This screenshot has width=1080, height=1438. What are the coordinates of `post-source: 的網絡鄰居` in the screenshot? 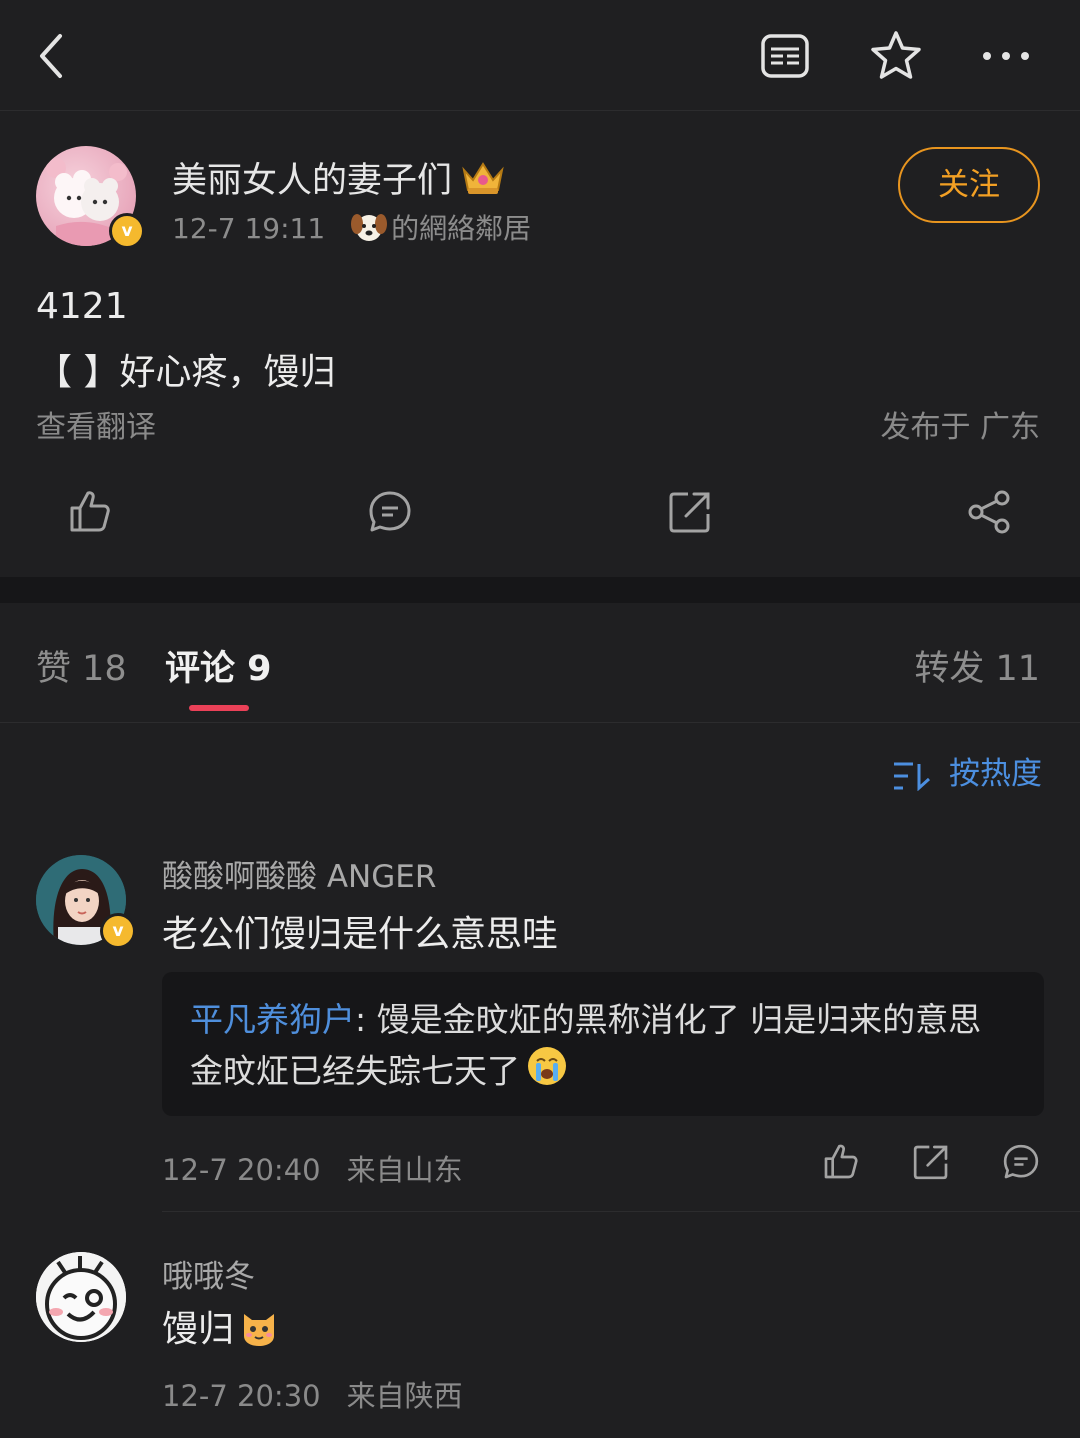 It's located at (461, 228).